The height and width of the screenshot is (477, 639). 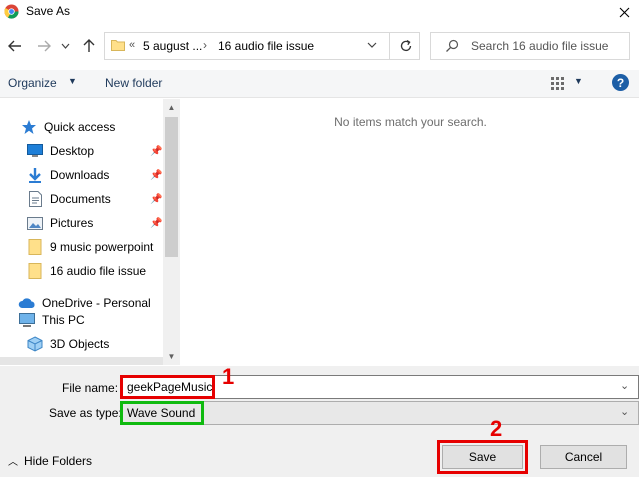 I want to click on nav-item-pictures: Pictures 📌, so click(x=96, y=223).